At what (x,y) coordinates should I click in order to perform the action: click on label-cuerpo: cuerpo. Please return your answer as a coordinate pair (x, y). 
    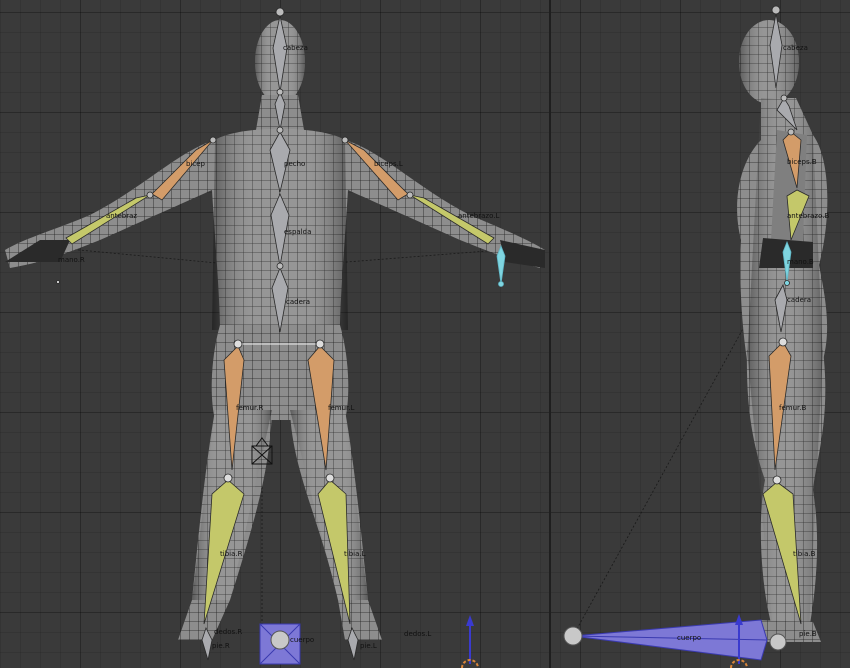
    Looking at the image, I should click on (302, 640).